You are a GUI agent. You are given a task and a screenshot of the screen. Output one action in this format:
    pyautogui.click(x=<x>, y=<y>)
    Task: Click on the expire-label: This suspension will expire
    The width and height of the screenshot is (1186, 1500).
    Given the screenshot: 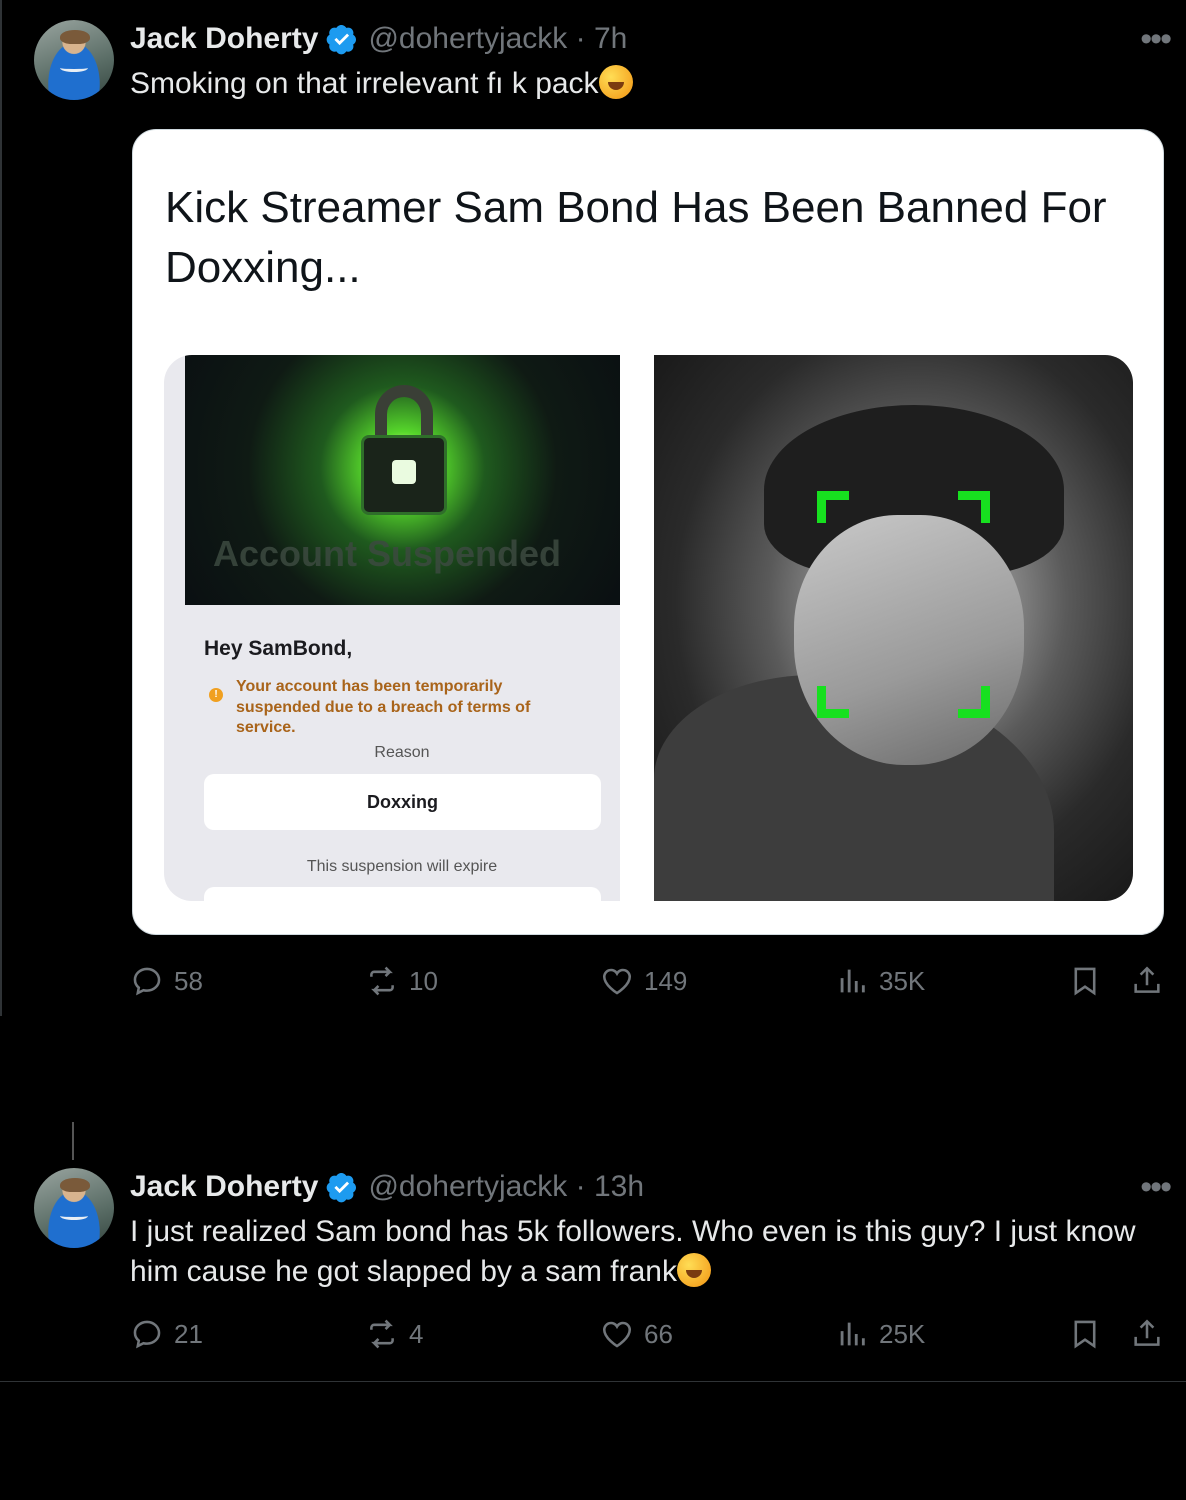 What is the action you would take?
    pyautogui.click(x=402, y=866)
    